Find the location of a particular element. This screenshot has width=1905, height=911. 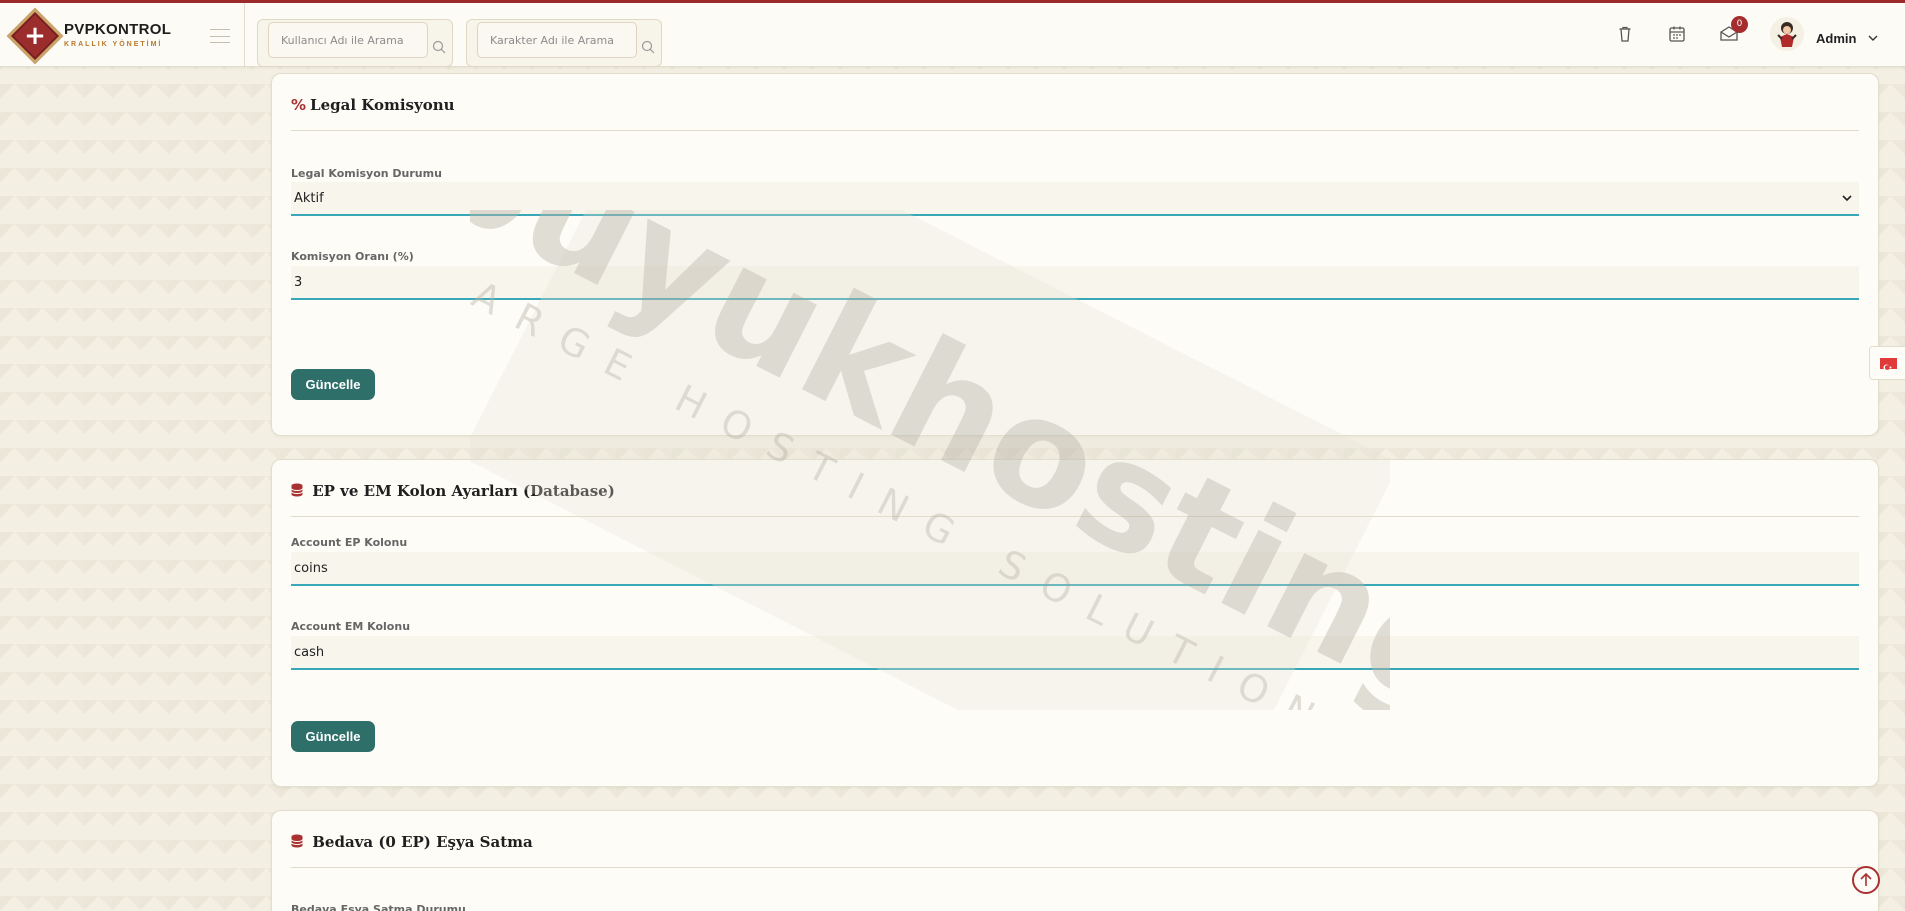

commission-status-select: Aktif is located at coordinates (1075, 199).